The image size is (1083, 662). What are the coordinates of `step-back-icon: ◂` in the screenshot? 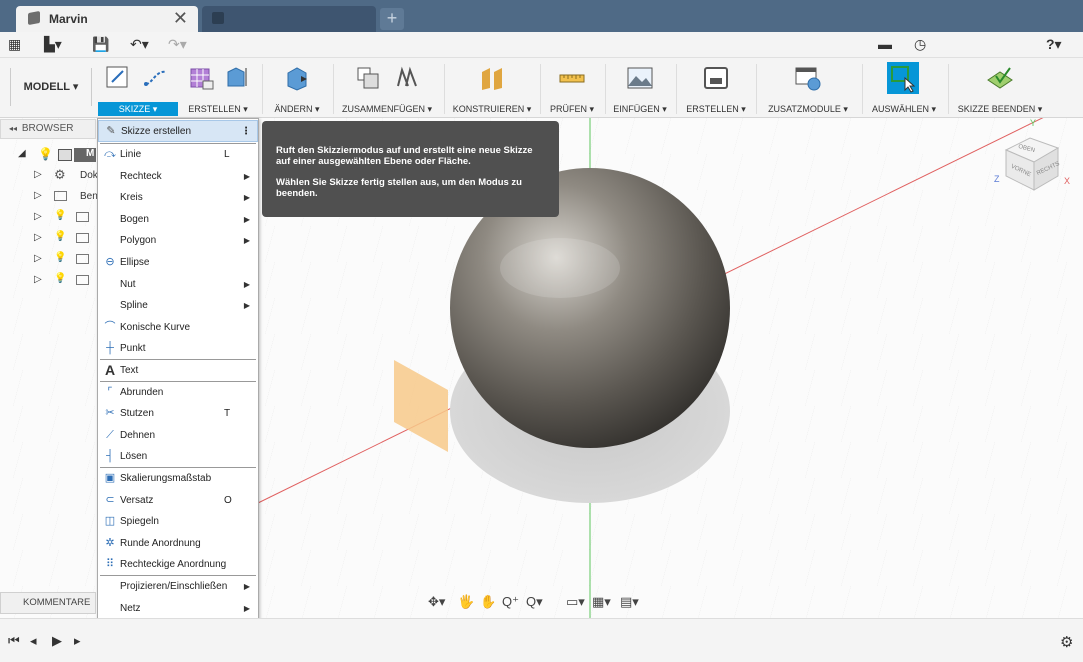 It's located at (33, 641).